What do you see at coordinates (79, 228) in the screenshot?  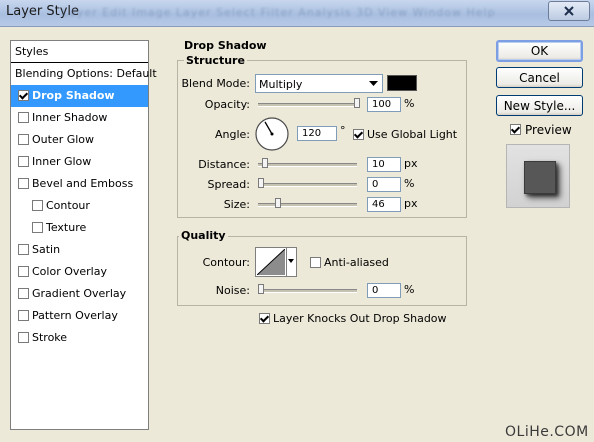 I see `styles-item-texture: Texture` at bounding box center [79, 228].